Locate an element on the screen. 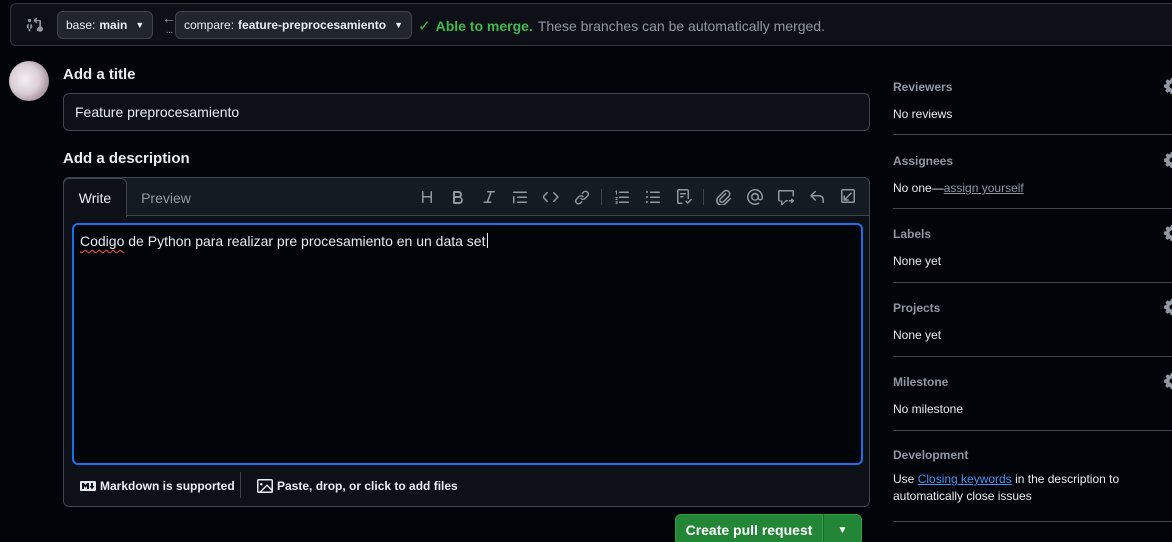 The image size is (1172, 542). sidebar-milestone: Milestone No milestone is located at coordinates (1032, 395).